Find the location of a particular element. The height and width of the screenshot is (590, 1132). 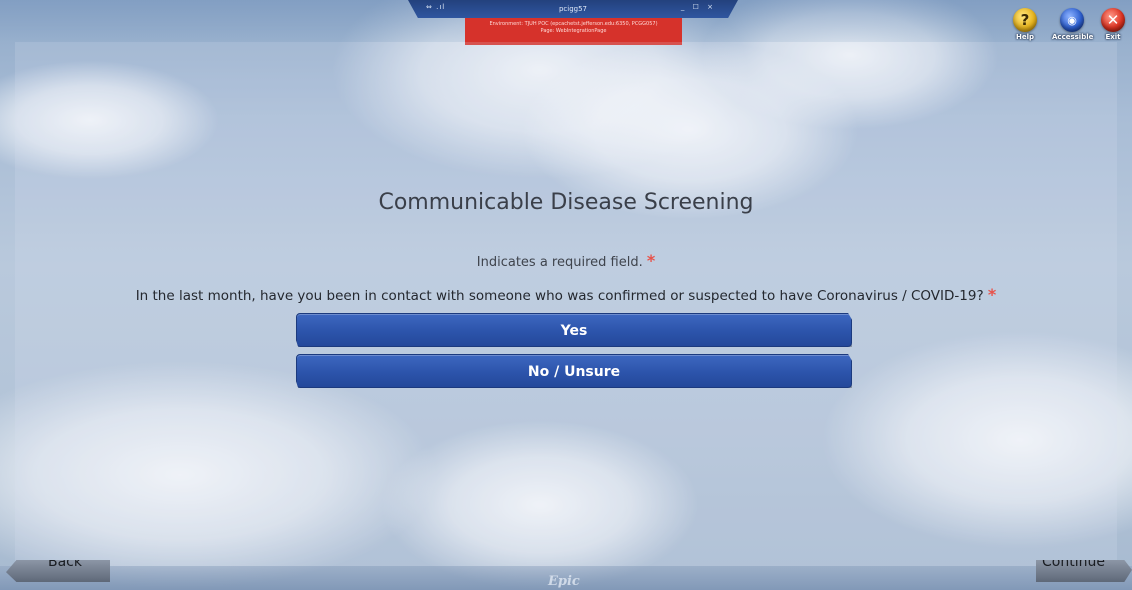

exit-label: Exit is located at coordinates (1113, 37).